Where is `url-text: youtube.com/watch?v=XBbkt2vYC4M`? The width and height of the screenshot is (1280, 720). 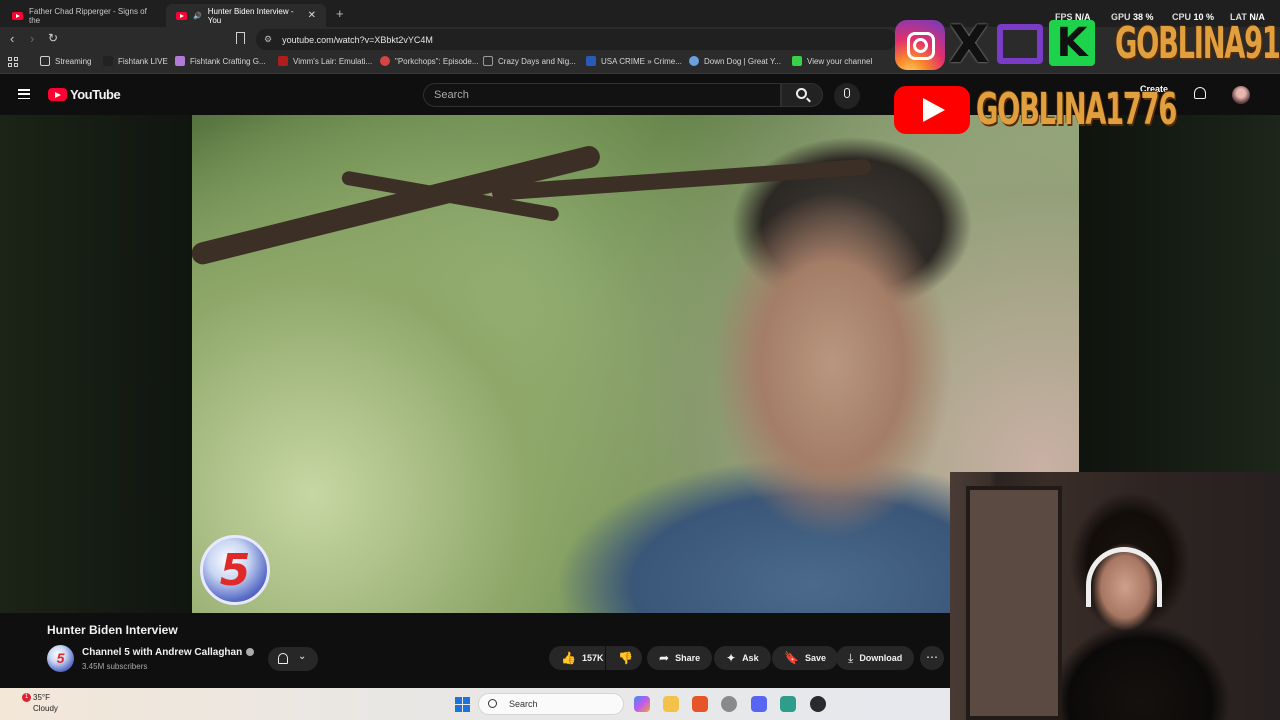
url-text: youtube.com/watch?v=XBbkt2vYC4M is located at coordinates (357, 39).